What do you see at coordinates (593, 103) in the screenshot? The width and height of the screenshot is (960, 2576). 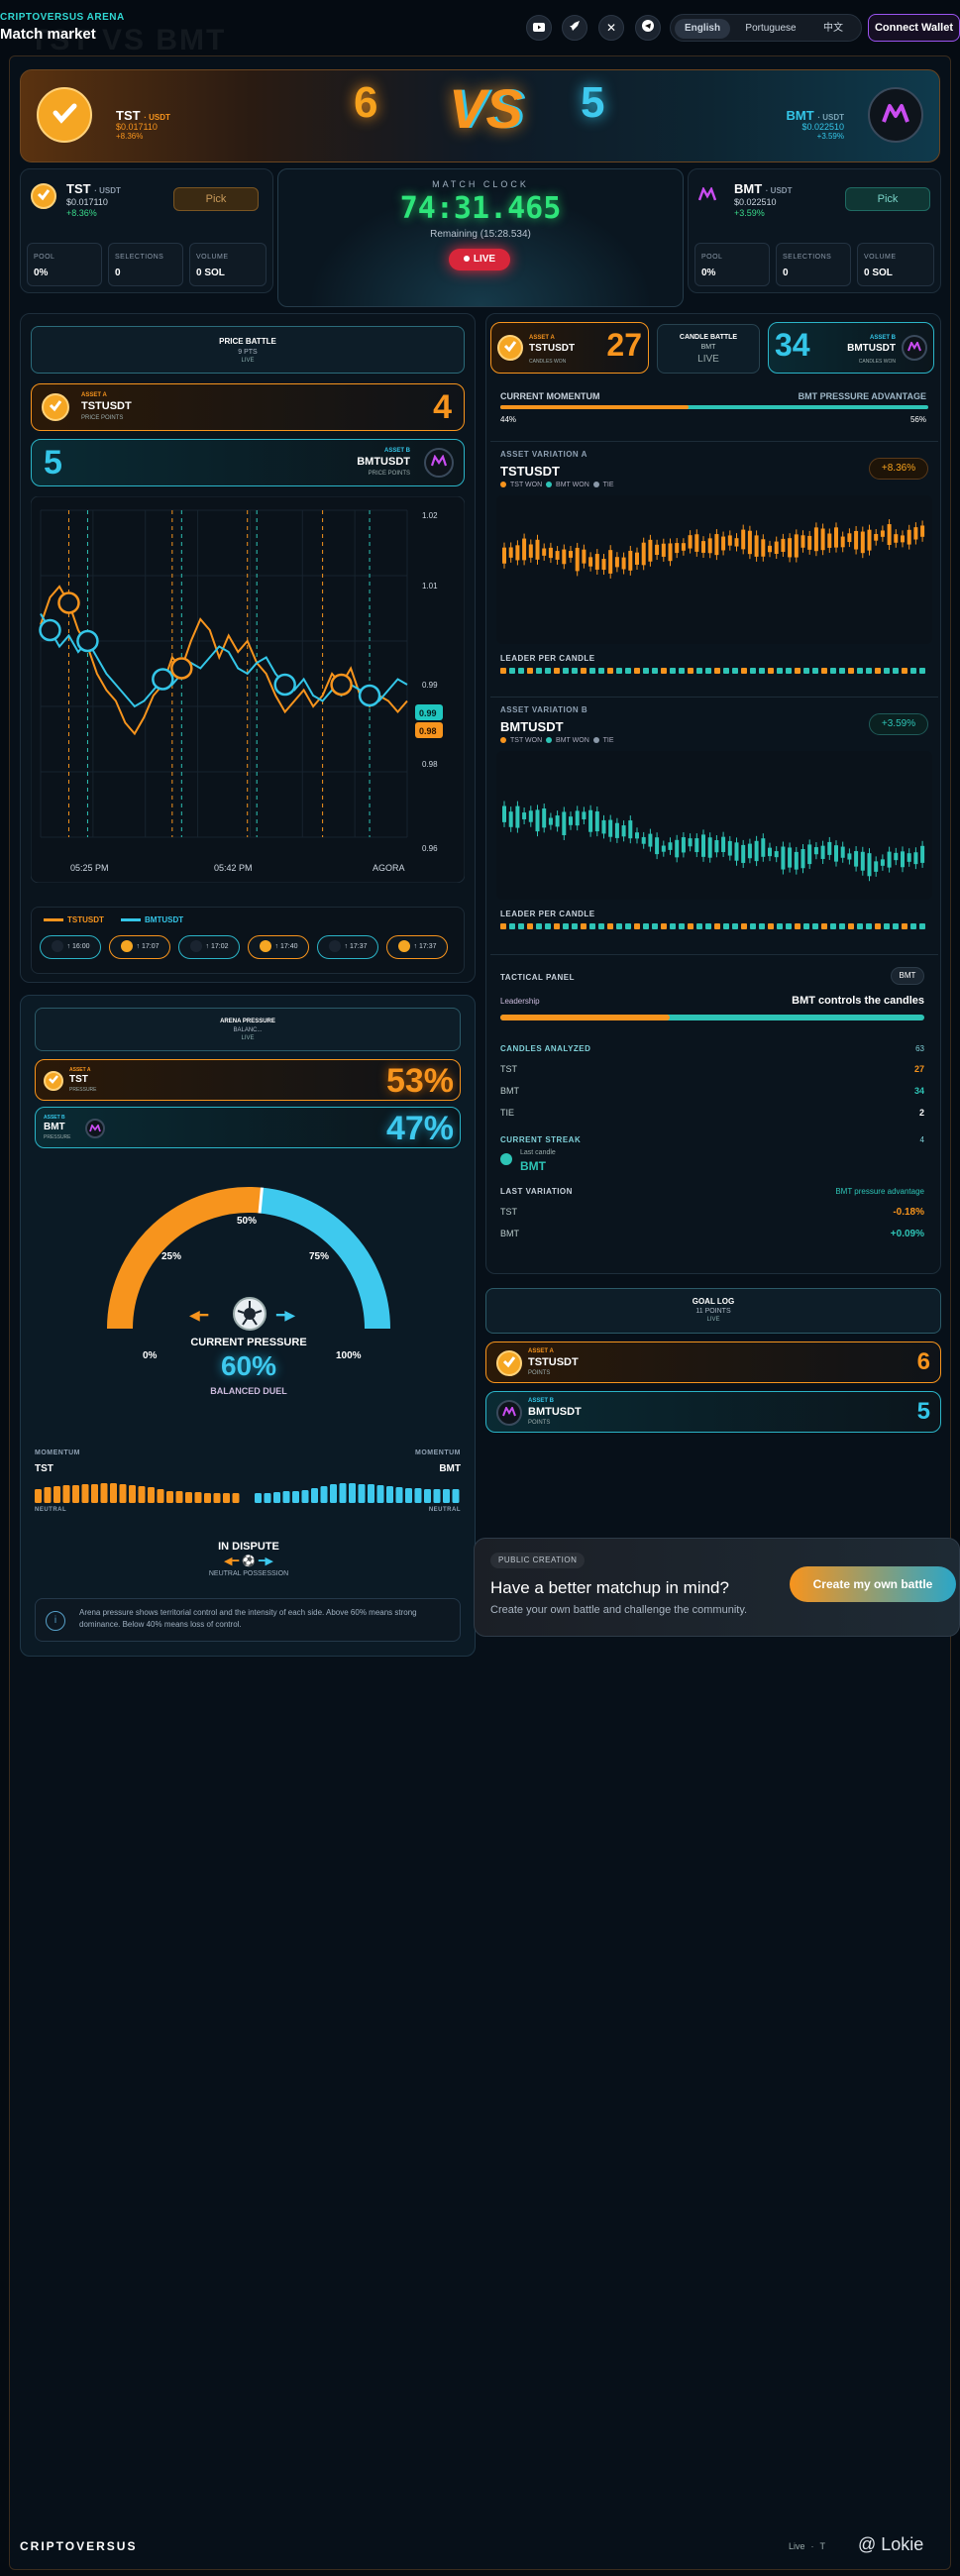 I see `score-right: 5` at bounding box center [593, 103].